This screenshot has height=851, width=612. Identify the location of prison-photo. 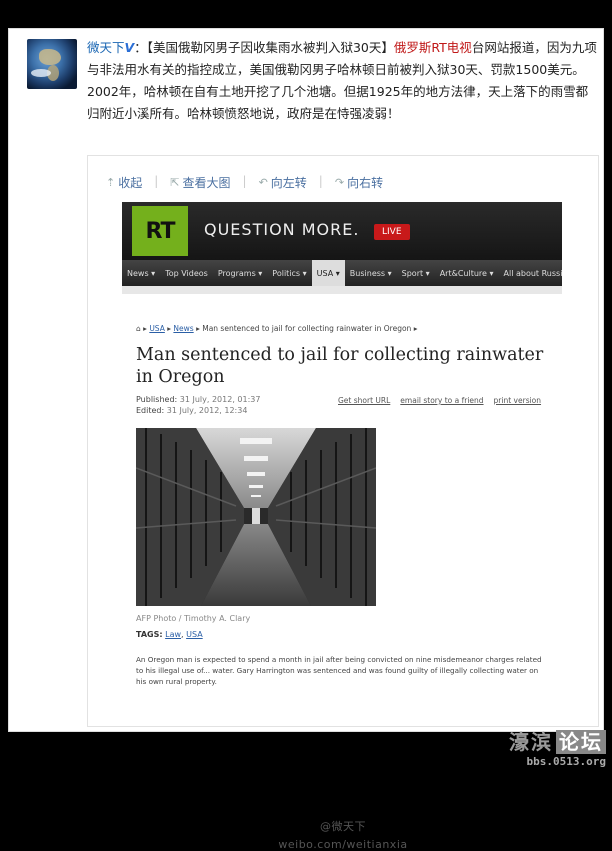
(256, 517).